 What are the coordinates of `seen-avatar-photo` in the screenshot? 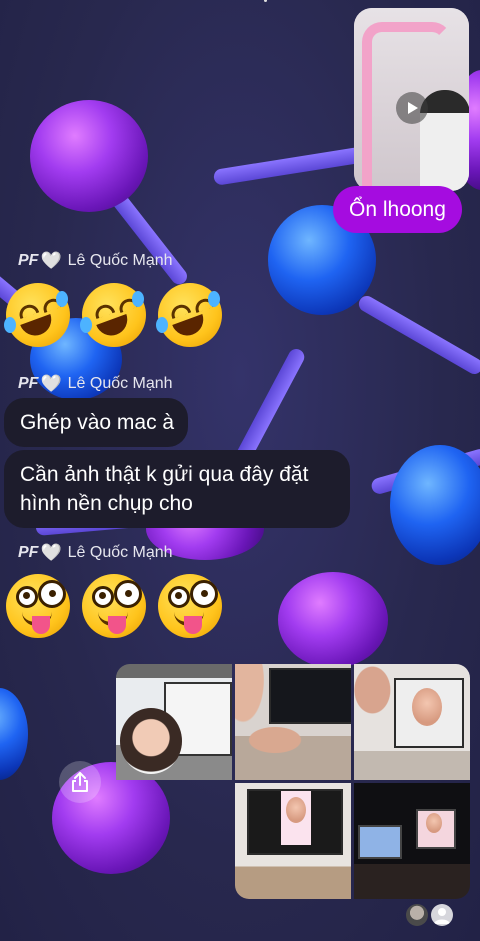 It's located at (417, 915).